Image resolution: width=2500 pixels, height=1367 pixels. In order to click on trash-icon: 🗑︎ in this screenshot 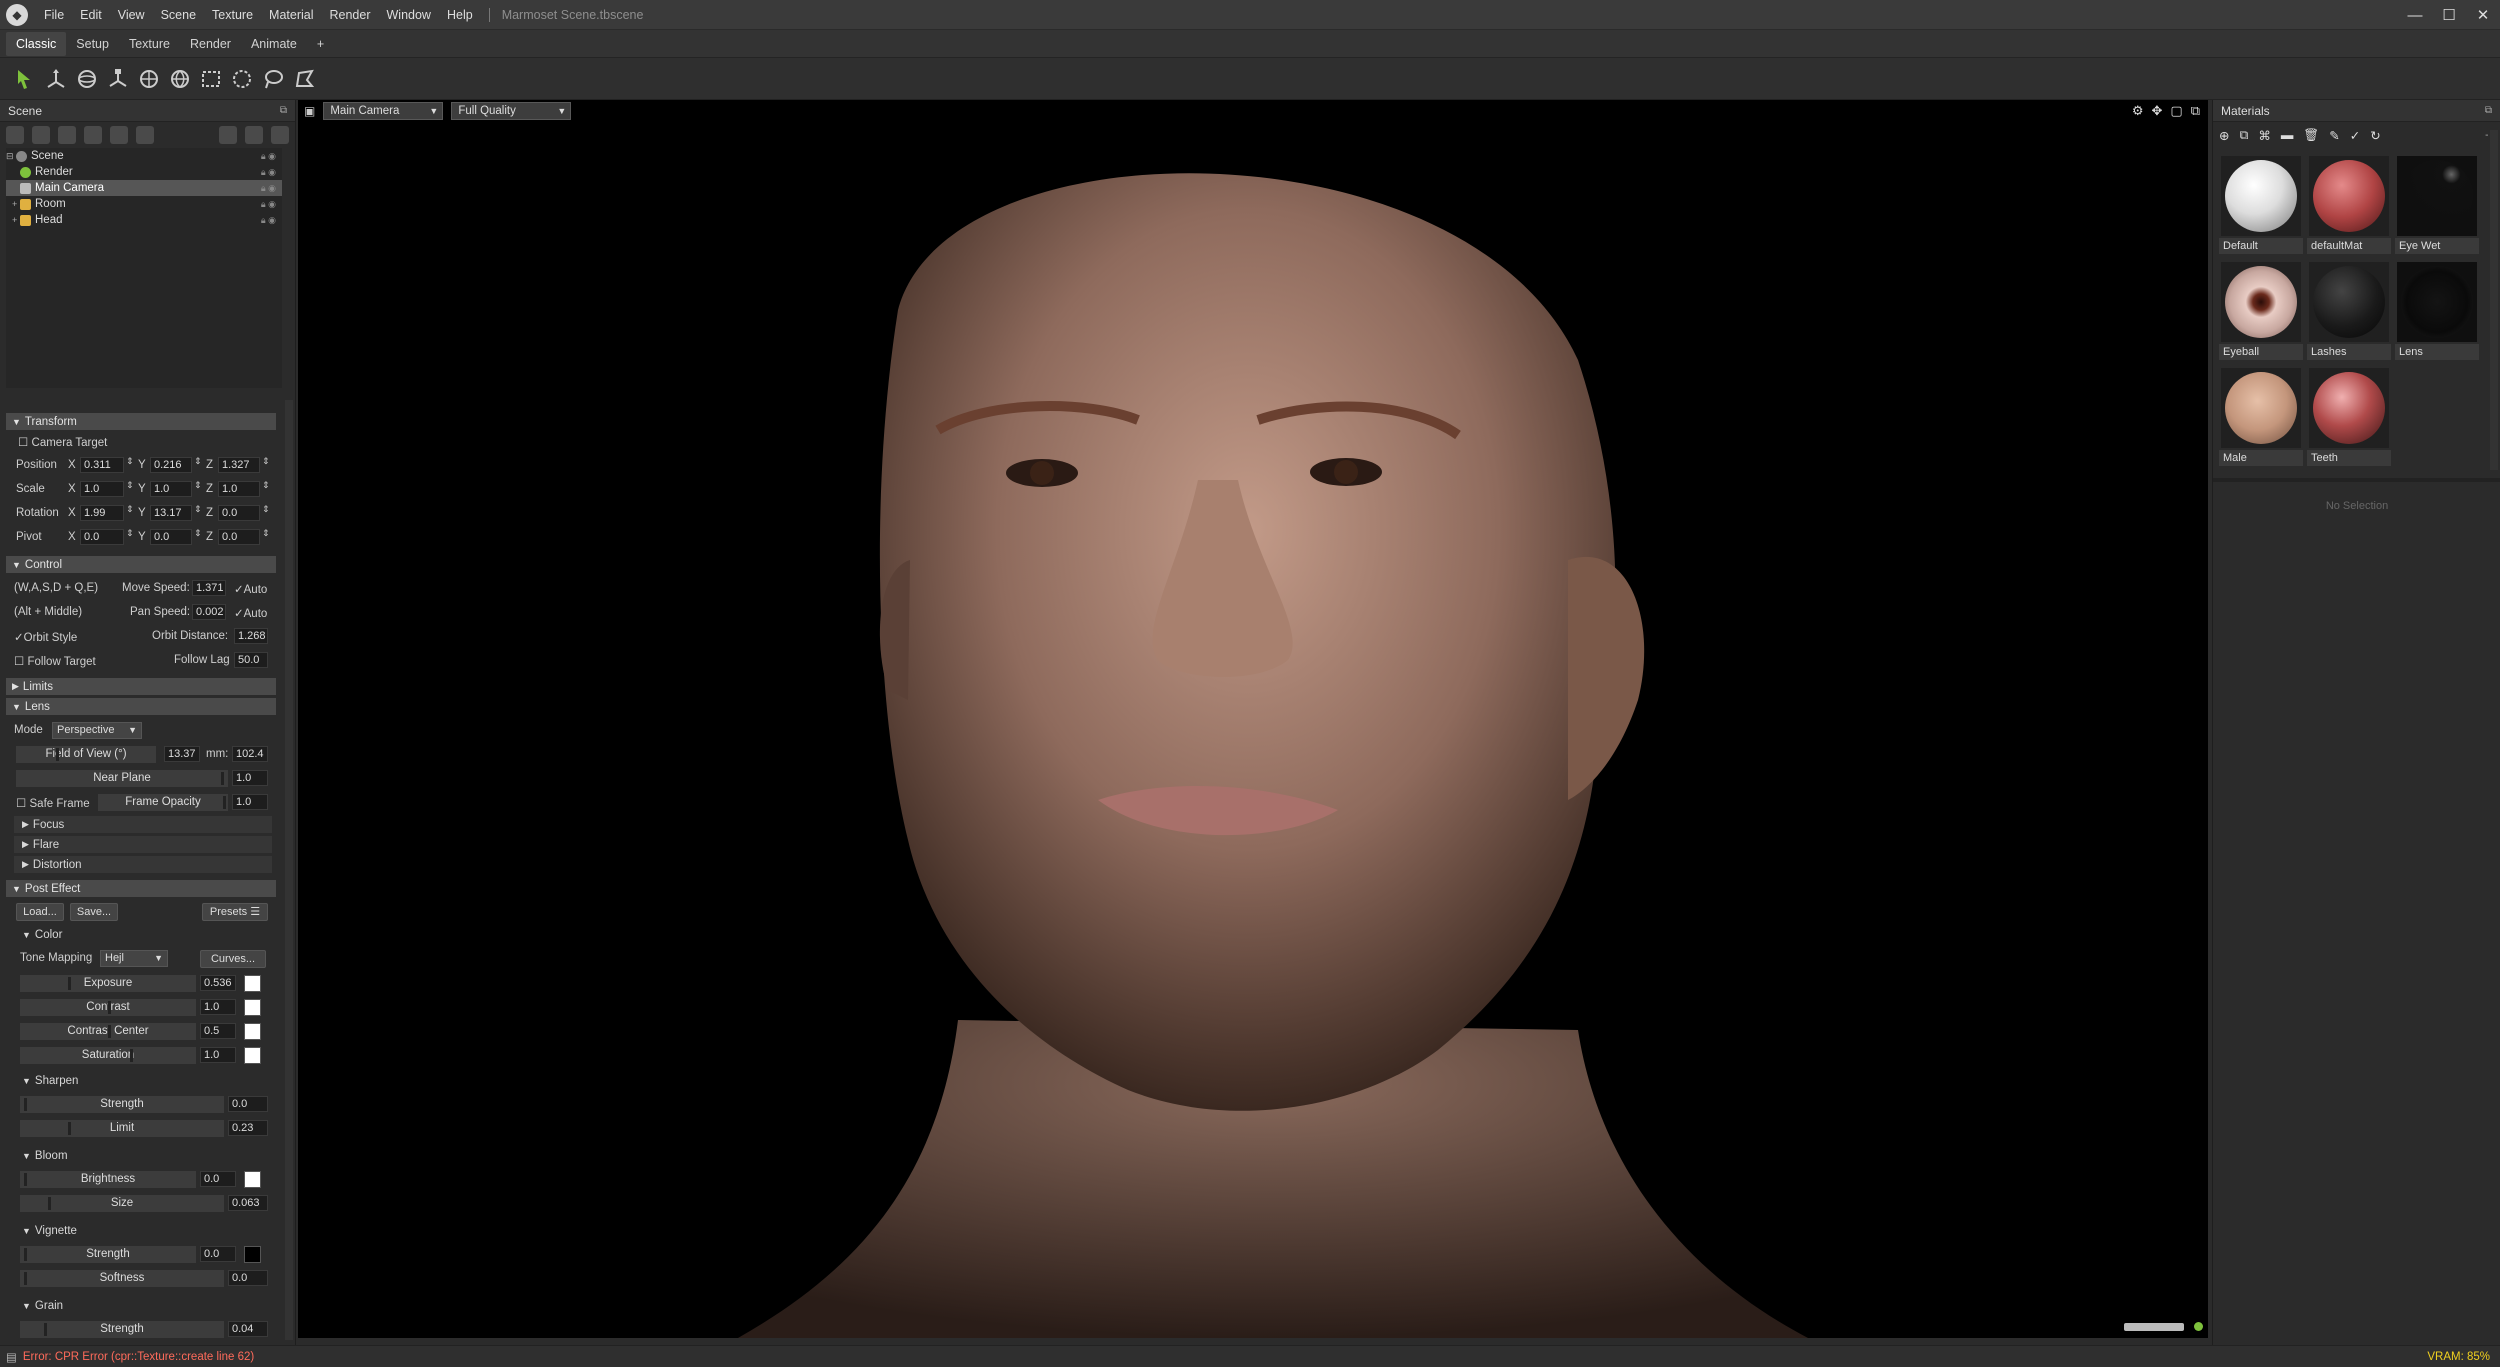, I will do `click(2311, 135)`.